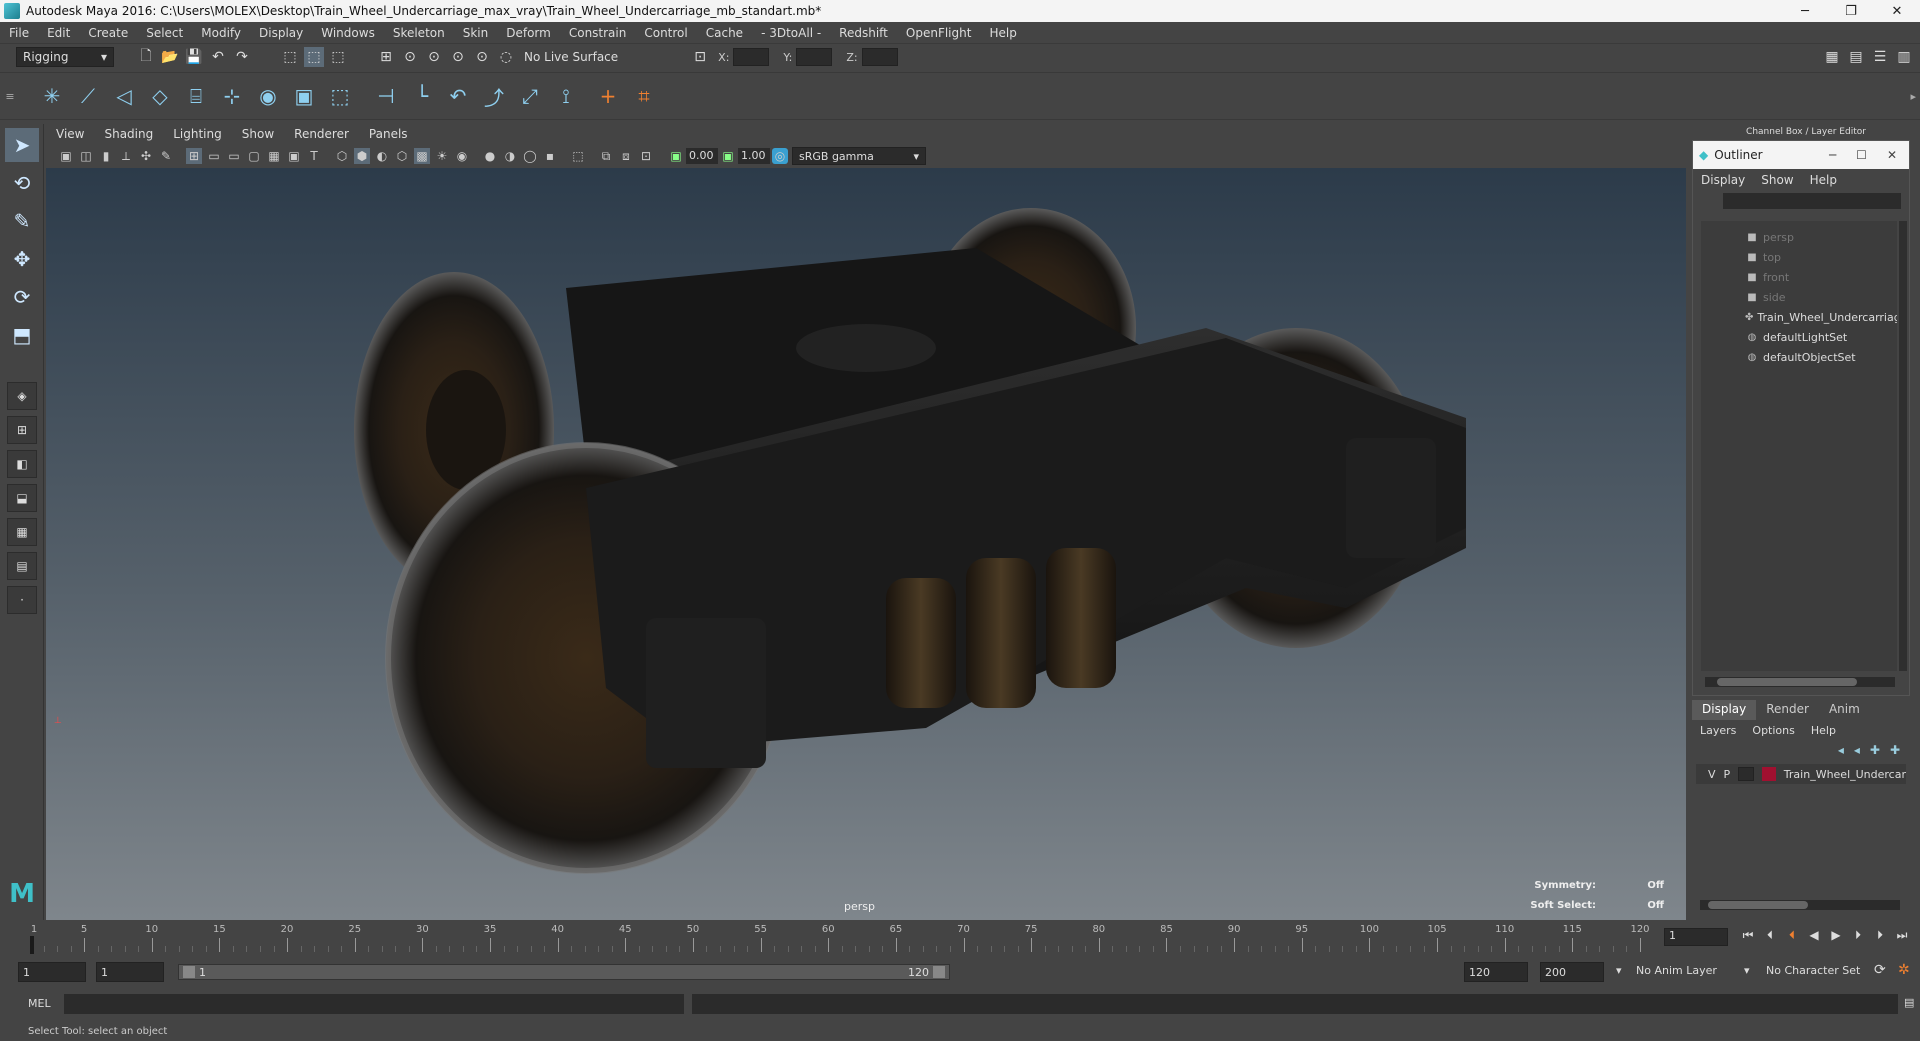 The image size is (1920, 1041). I want to click on outliner-vertical-scrollbar, so click(1903, 446).